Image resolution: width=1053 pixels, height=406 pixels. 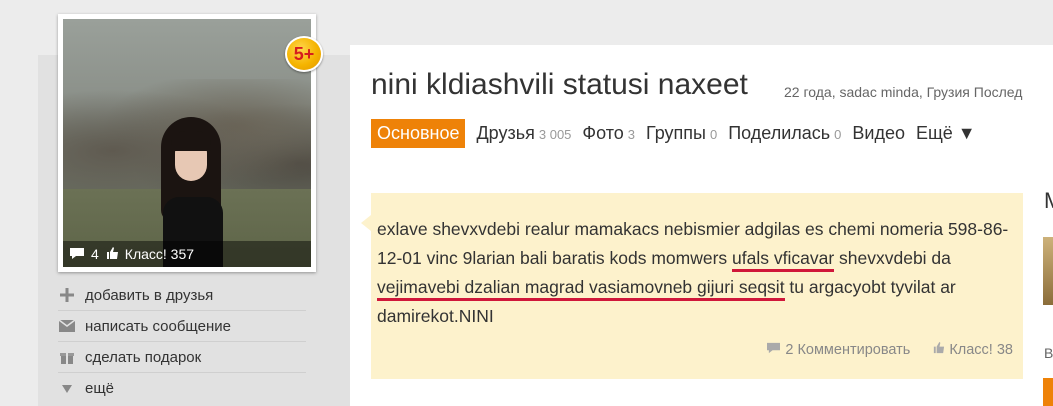 I want to click on right-panel-text: B, so click(x=1048, y=353).